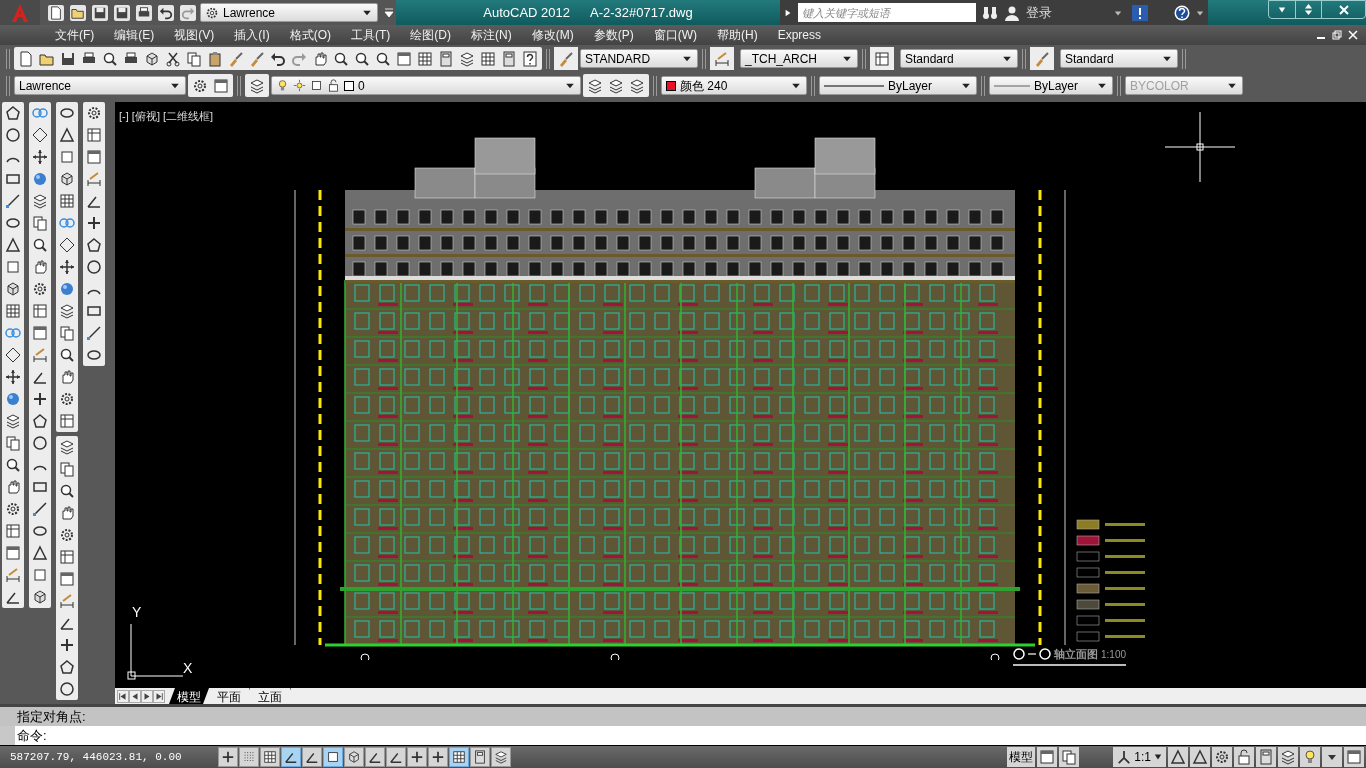 The height and width of the screenshot is (768, 1366). What do you see at coordinates (1067, 12) in the screenshot?
I see `sign-in-button: 登录` at bounding box center [1067, 12].